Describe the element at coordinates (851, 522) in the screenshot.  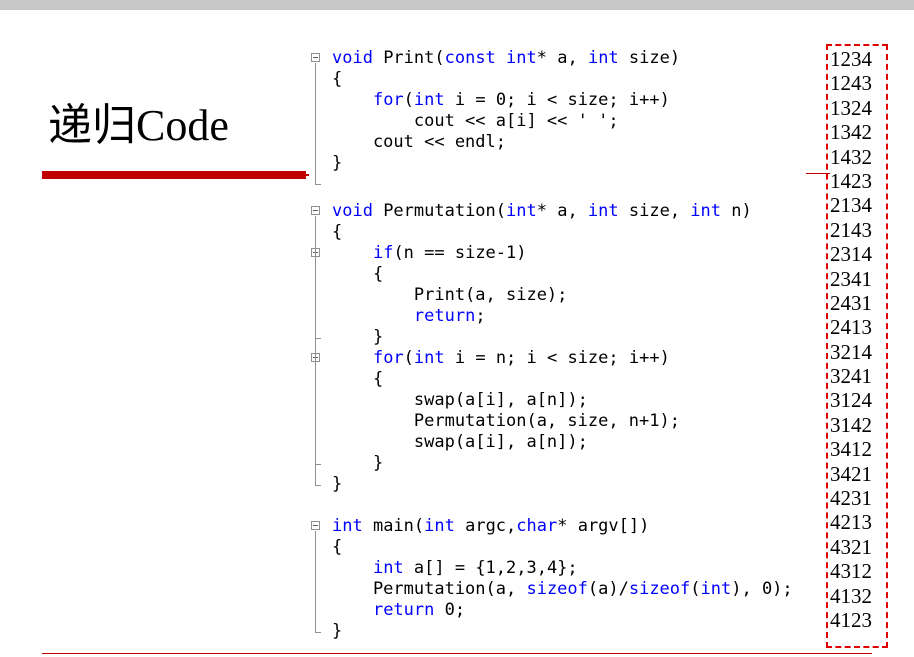
I see `permutation-item: 4213` at that location.